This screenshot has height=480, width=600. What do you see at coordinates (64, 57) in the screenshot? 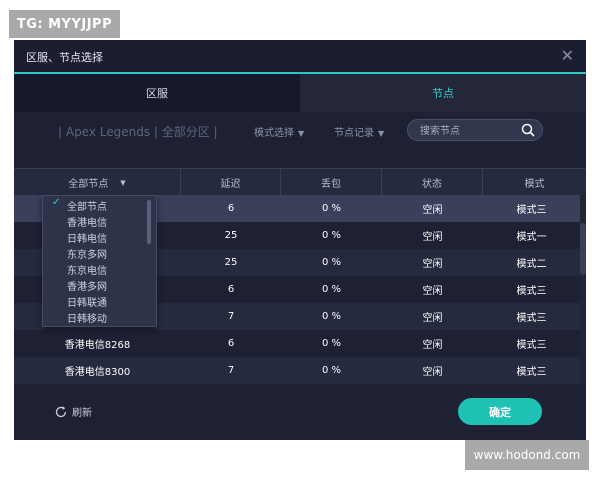
I see `dialog-title: 区服、节点选择` at bounding box center [64, 57].